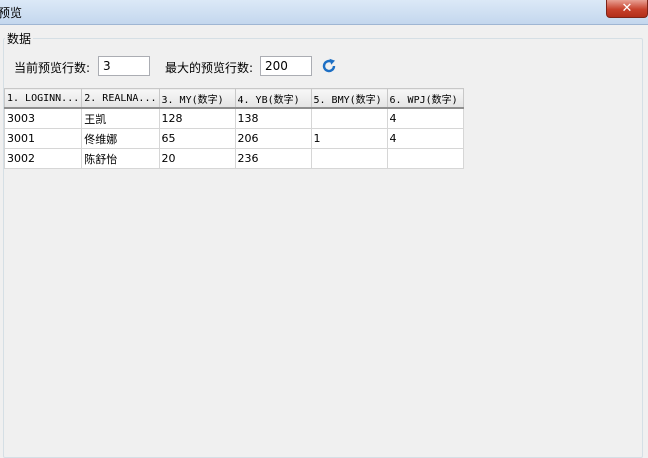  What do you see at coordinates (425, 98) in the screenshot?
I see `column-header: 6. WPJ(数字)` at bounding box center [425, 98].